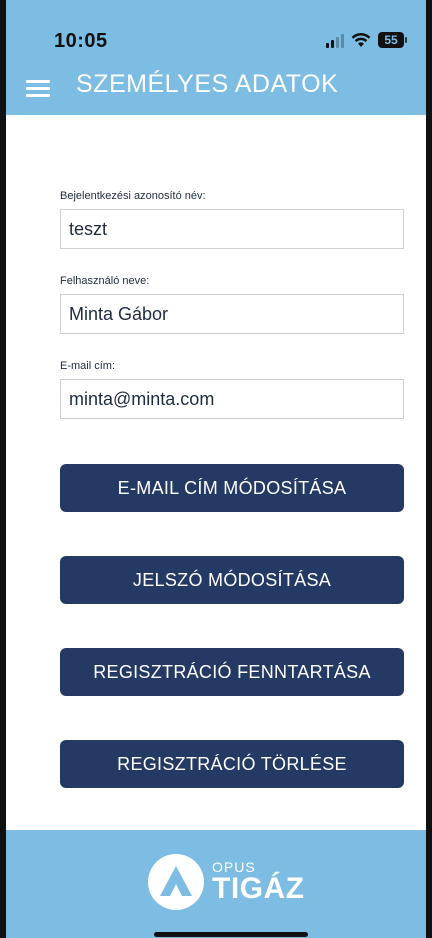 Image resolution: width=432 pixels, height=938 pixels. I want to click on username-input, so click(232, 314).